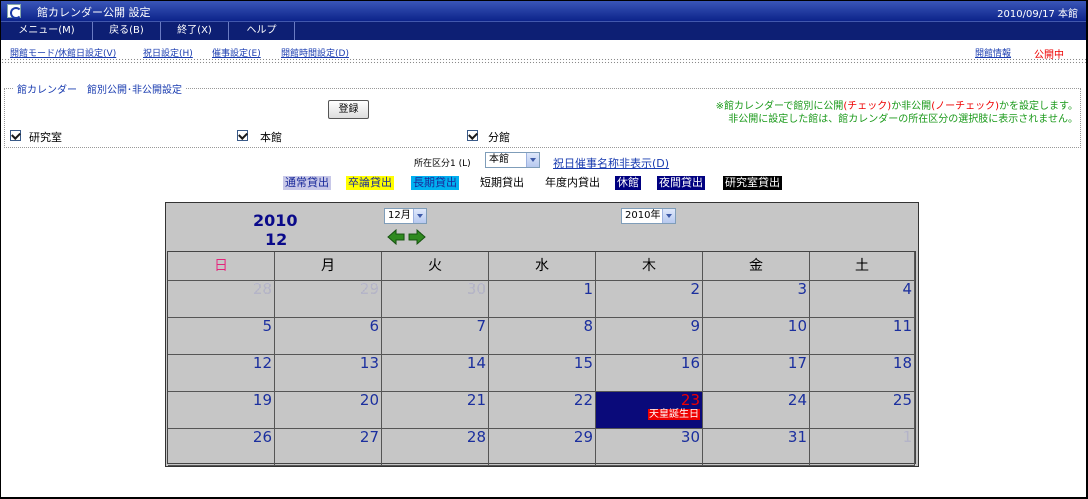 Image resolution: width=1088 pixels, height=499 pixels. I want to click on calendar-day-cell: 15, so click(542, 373).